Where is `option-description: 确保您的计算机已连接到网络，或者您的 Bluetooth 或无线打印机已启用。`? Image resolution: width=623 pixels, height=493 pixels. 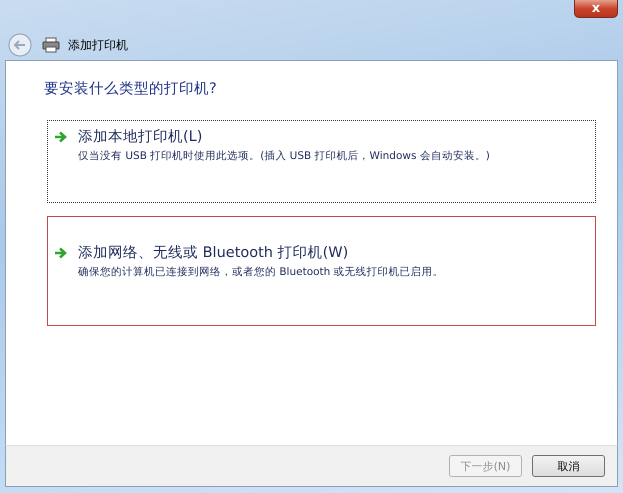
option-description: 确保您的计算机已连接到网络，或者您的 Bluetooth 或无线打印机已启用。 is located at coordinates (261, 272).